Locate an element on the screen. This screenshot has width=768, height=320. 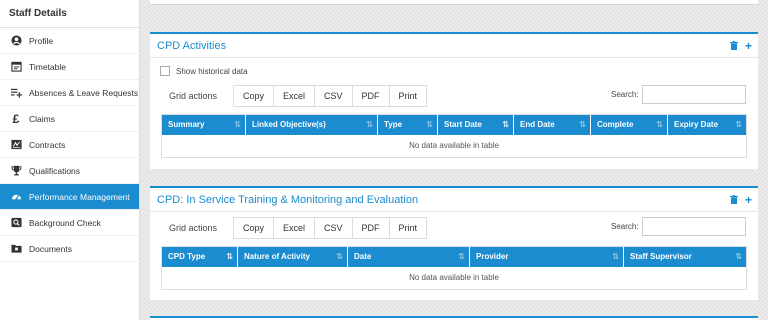
column-header: End Date ⇅ is located at coordinates (552, 125).